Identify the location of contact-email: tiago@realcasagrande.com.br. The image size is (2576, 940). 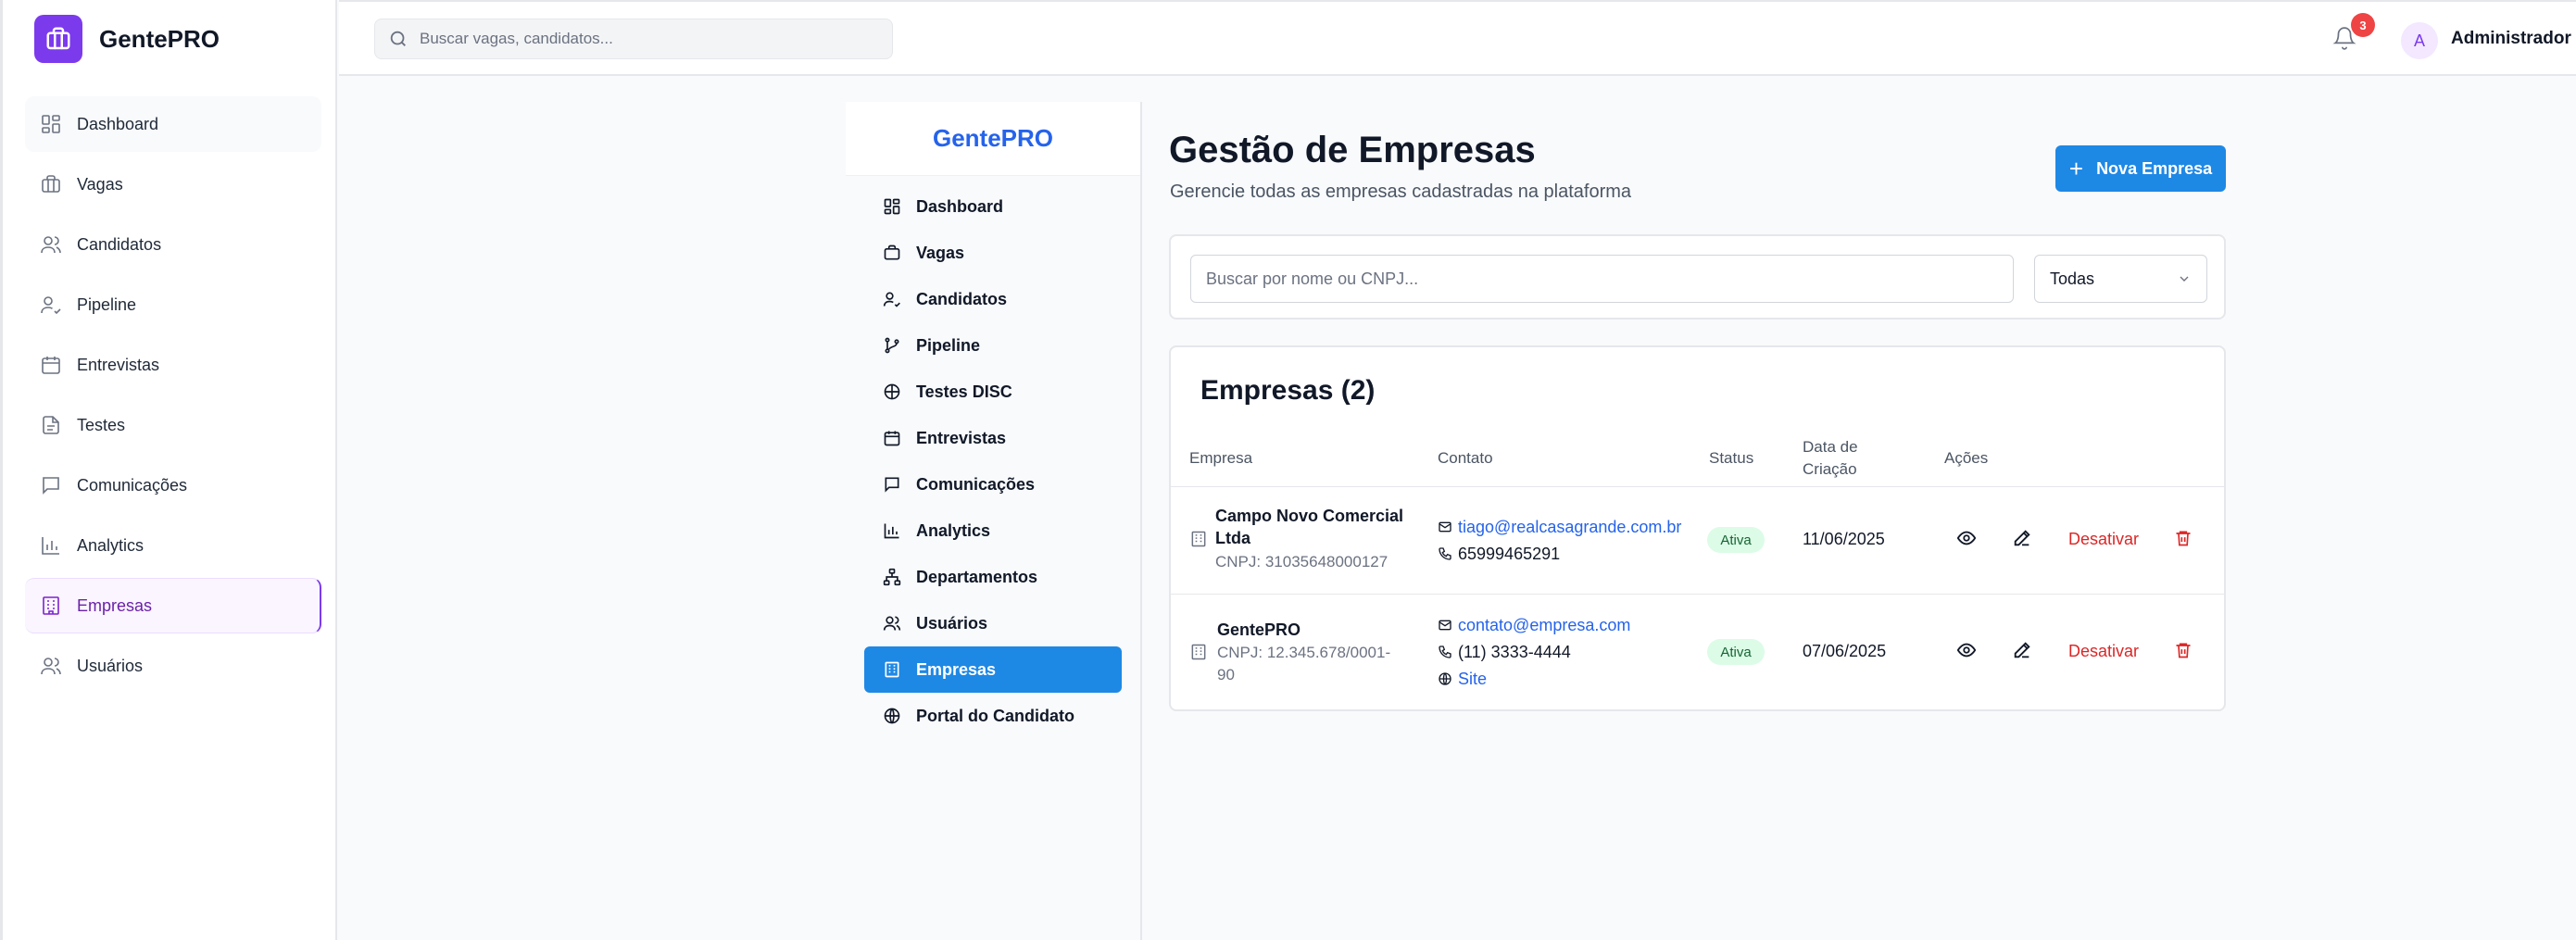
(1559, 527).